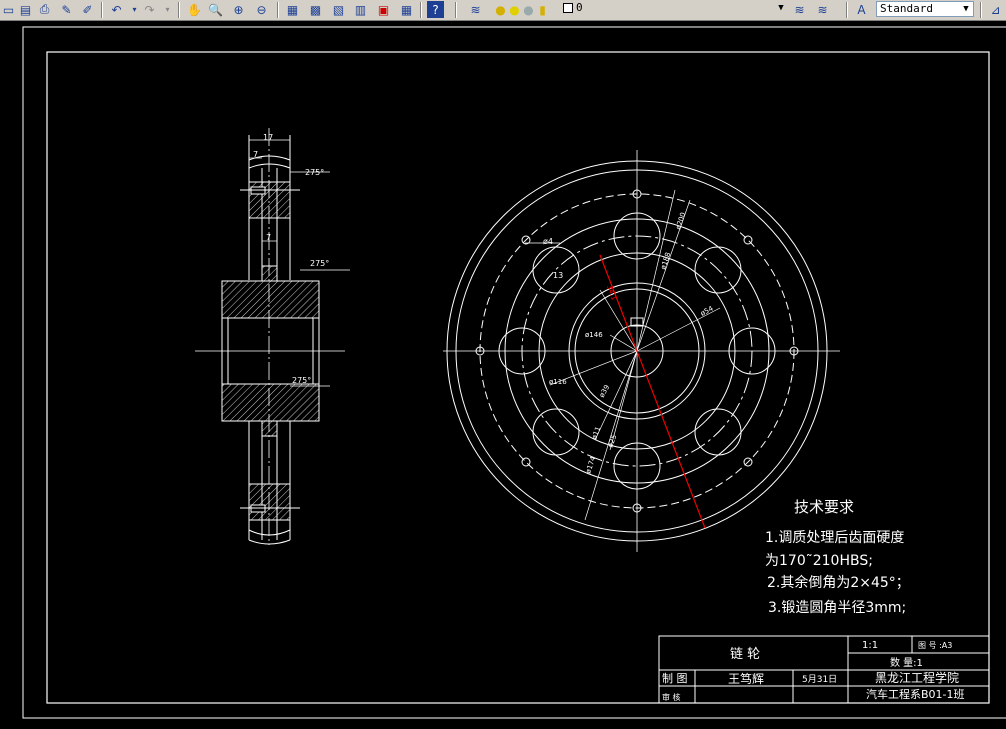 Image resolution: width=1006 pixels, height=729 pixels. What do you see at coordinates (745, 654) in the screenshot?
I see `part-name: 链 轮` at bounding box center [745, 654].